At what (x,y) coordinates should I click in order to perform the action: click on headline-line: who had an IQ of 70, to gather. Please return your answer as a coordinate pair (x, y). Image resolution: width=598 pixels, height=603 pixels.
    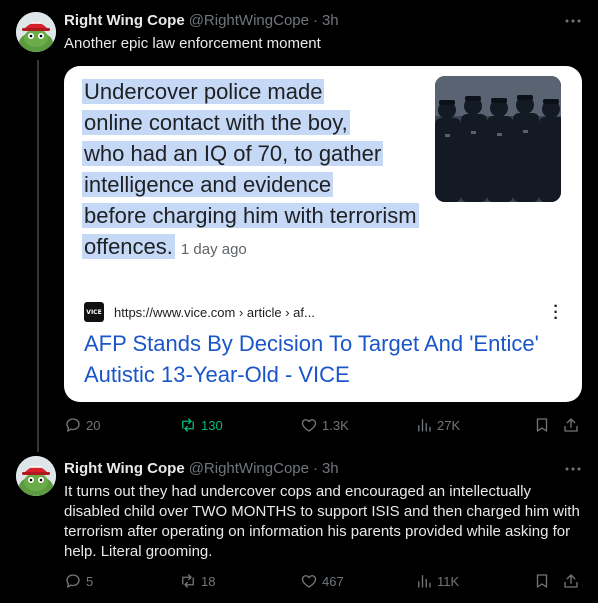
    Looking at the image, I should click on (233, 153).